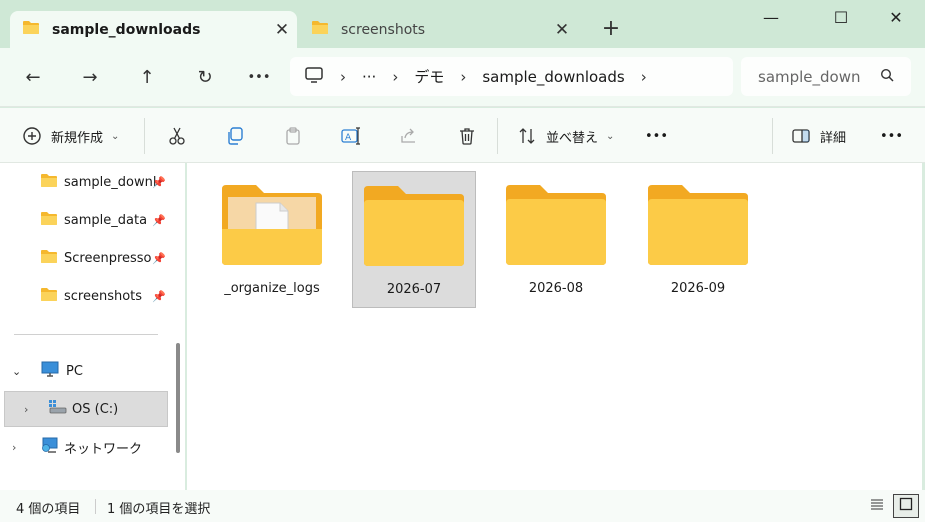 Image resolution: width=925 pixels, height=522 pixels. I want to click on sidebar-item-label: PC, so click(74, 371).